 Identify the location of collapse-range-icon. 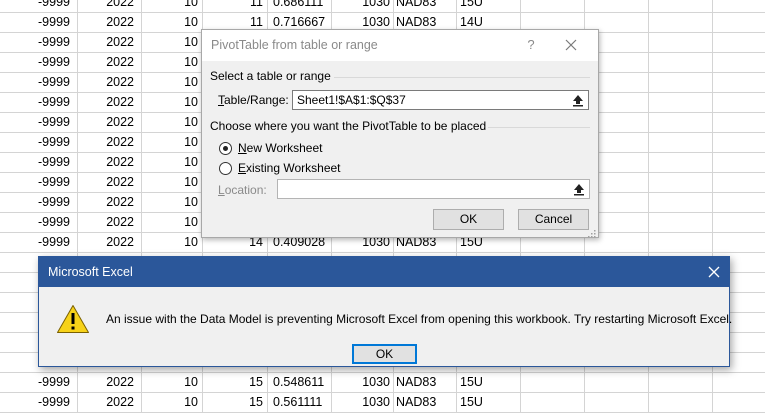
(579, 189).